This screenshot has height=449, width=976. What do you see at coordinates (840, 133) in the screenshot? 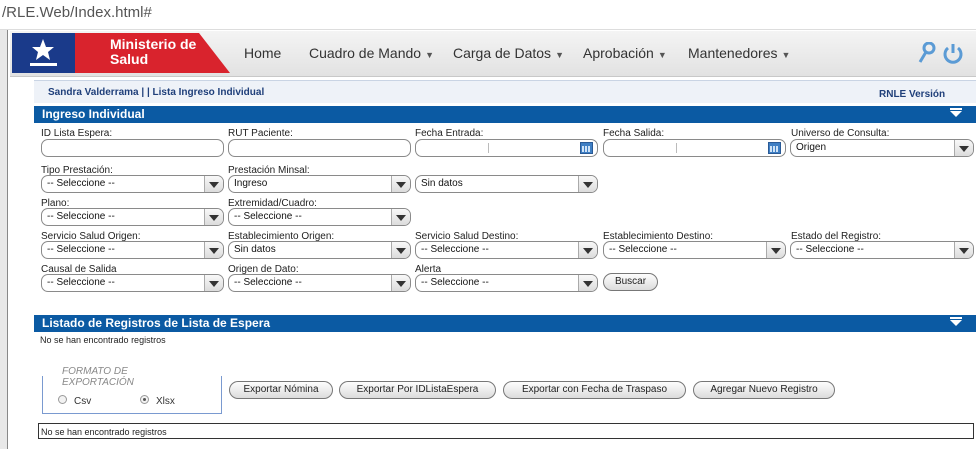
I see `label-universo: Universo de Consulta:` at bounding box center [840, 133].